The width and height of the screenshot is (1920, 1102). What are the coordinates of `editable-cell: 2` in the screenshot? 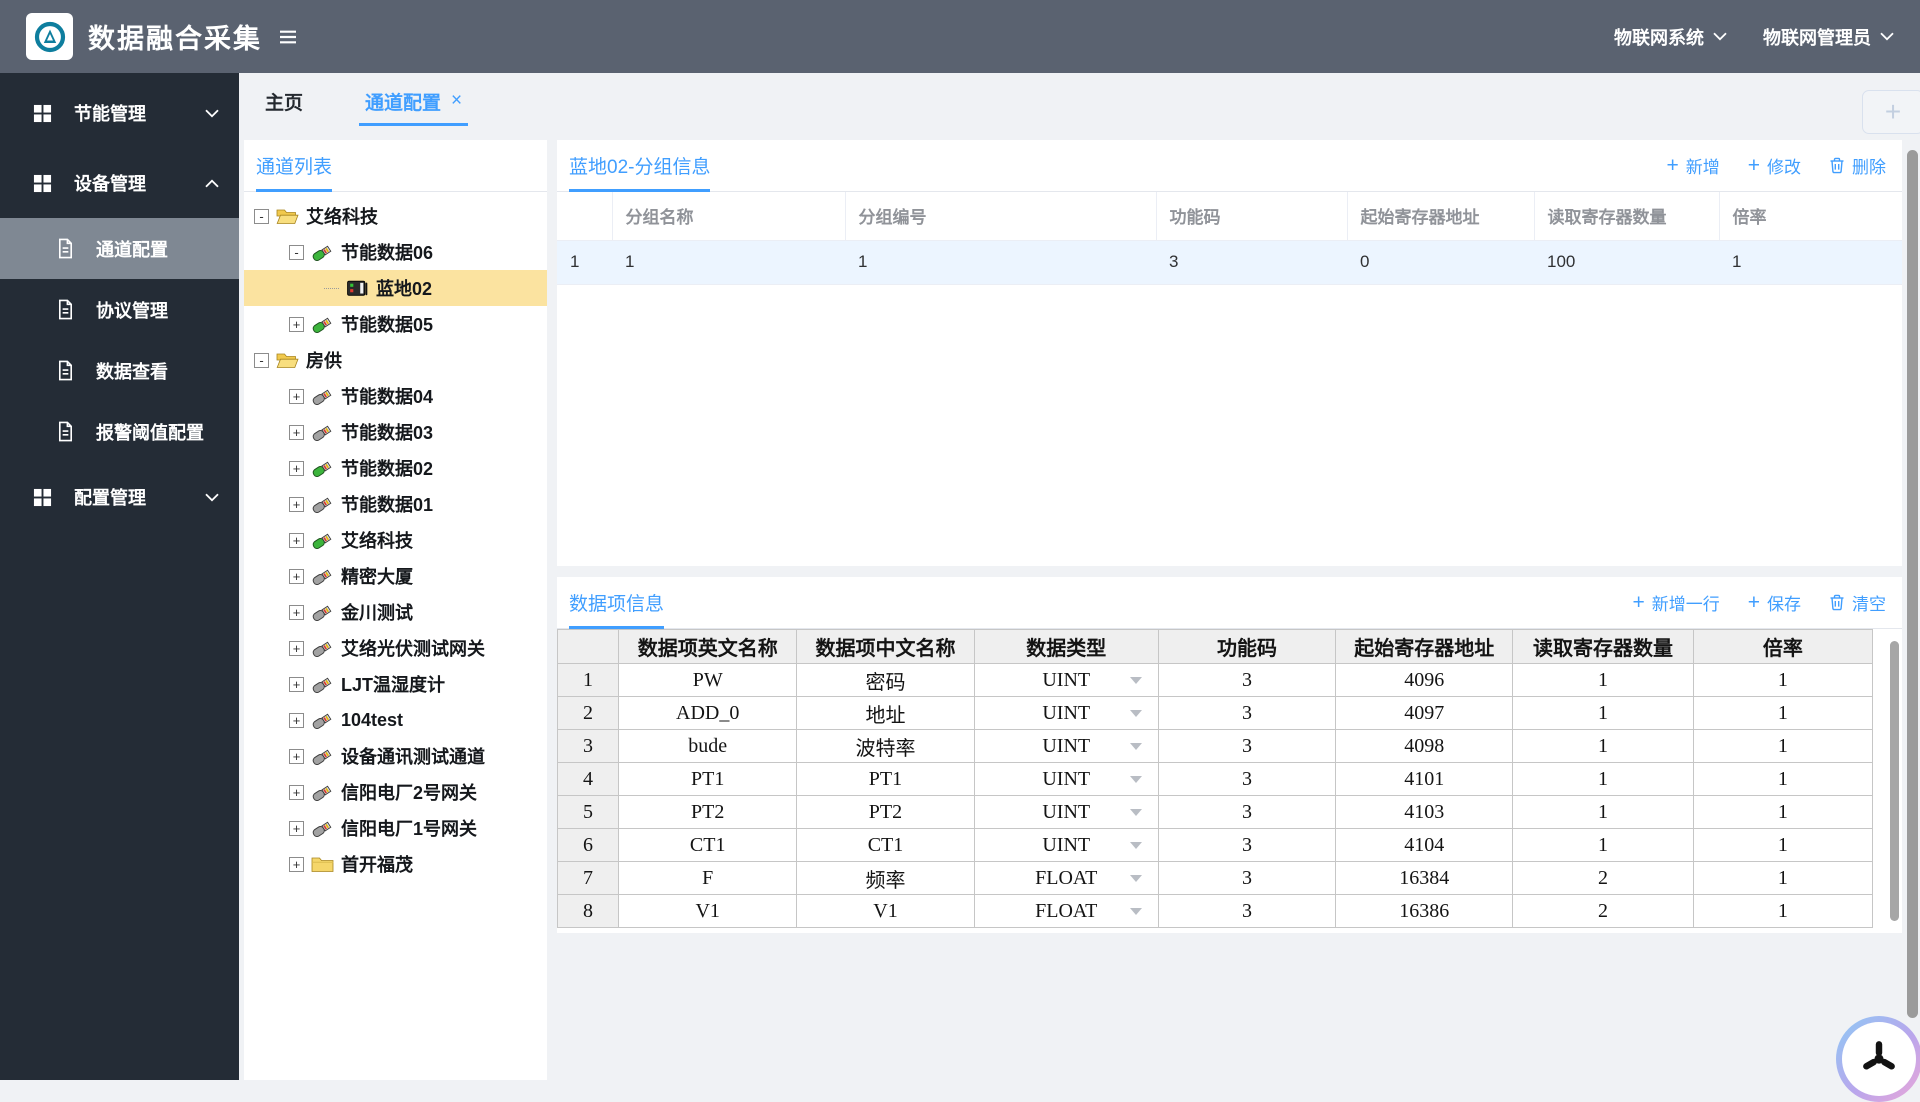 It's located at (1603, 878).